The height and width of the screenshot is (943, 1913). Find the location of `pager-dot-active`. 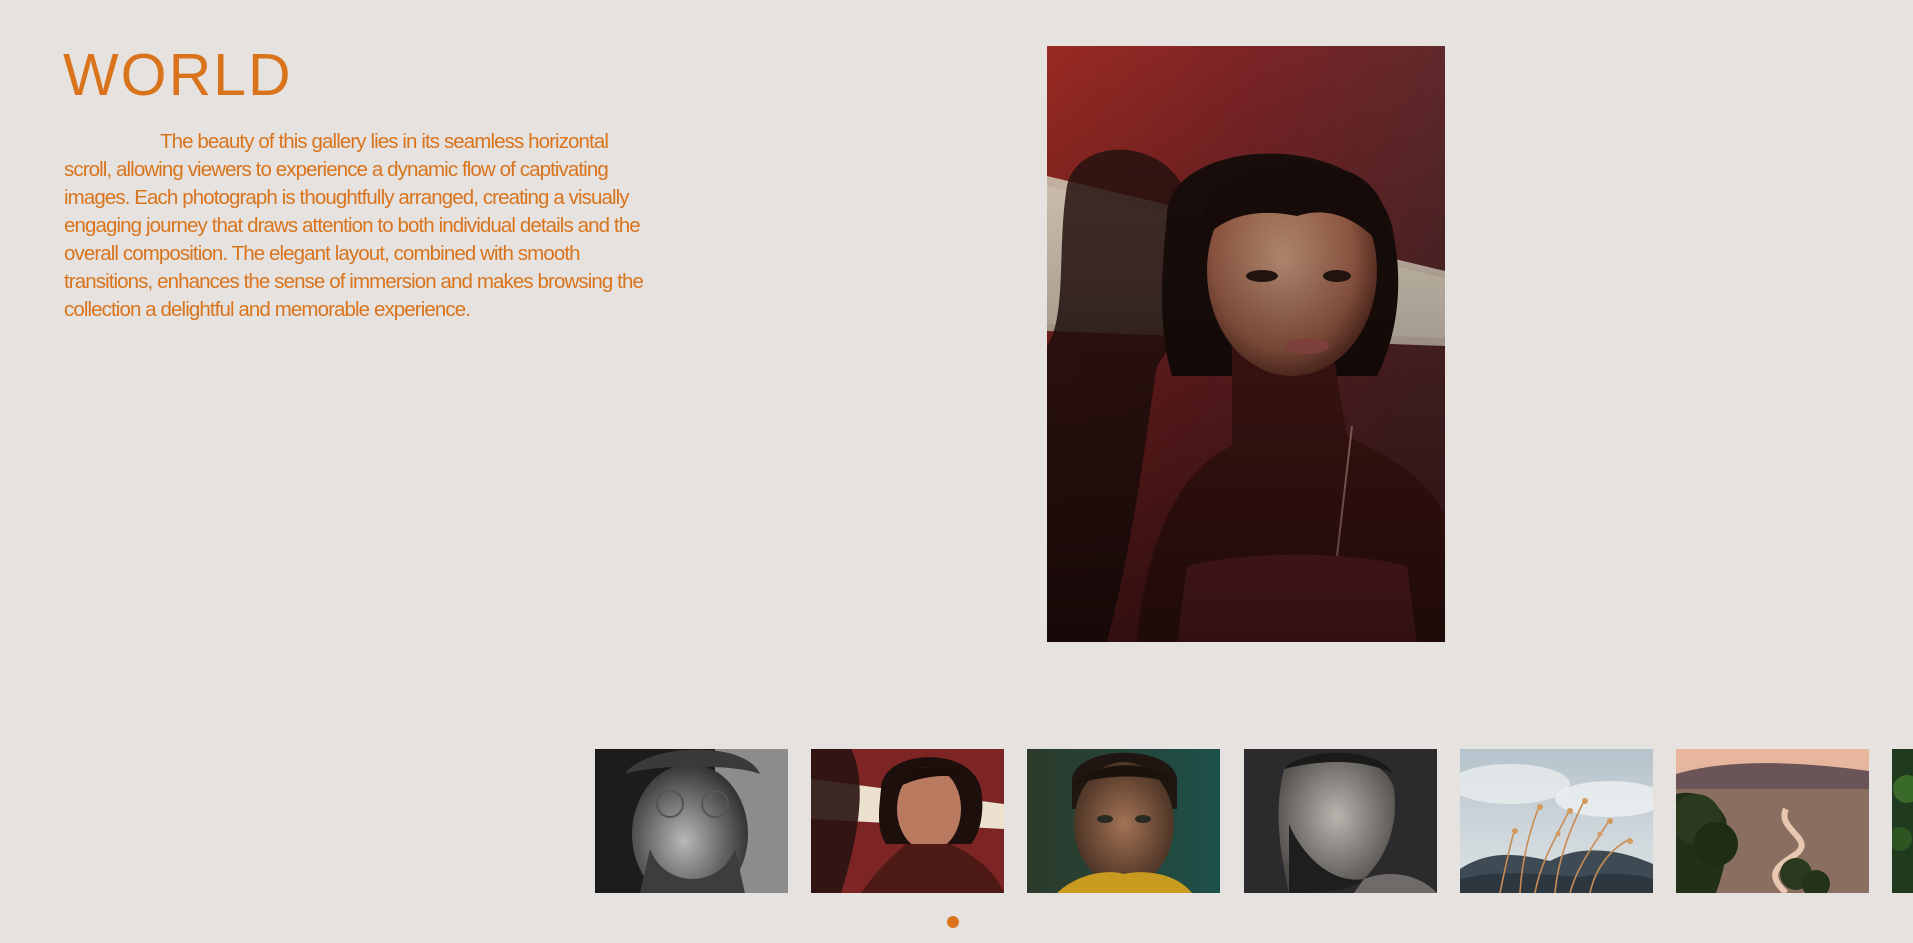

pager-dot-active is located at coordinates (953, 922).